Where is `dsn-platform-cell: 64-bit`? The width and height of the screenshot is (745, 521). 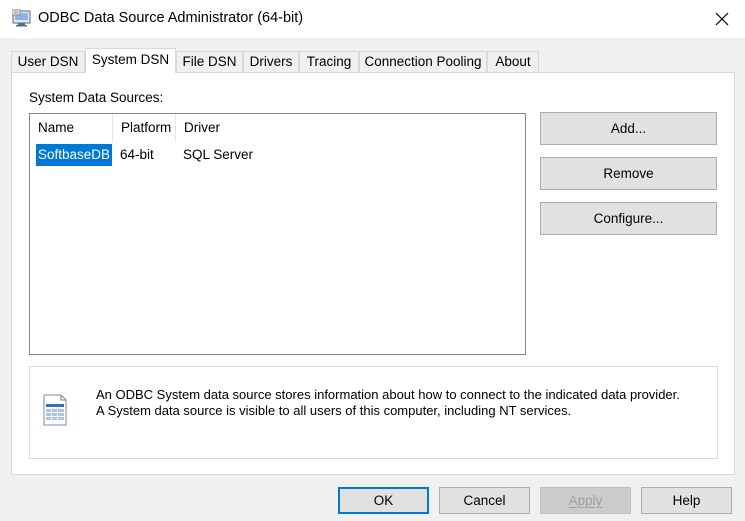
dsn-platform-cell: 64-bit is located at coordinates (137, 154).